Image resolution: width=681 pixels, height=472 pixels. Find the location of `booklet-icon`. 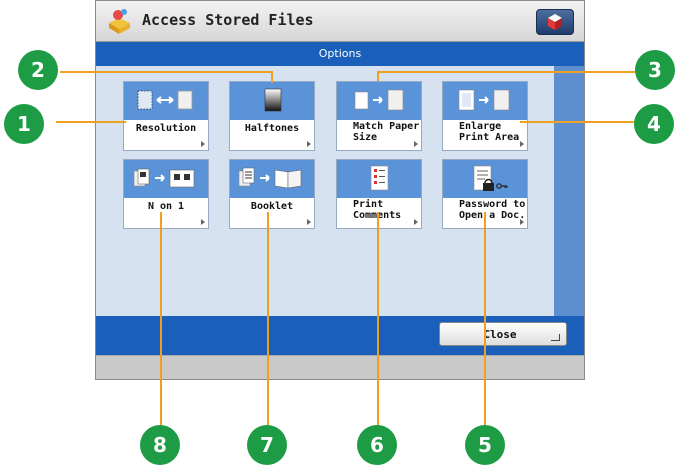

booklet-icon is located at coordinates (270, 178).